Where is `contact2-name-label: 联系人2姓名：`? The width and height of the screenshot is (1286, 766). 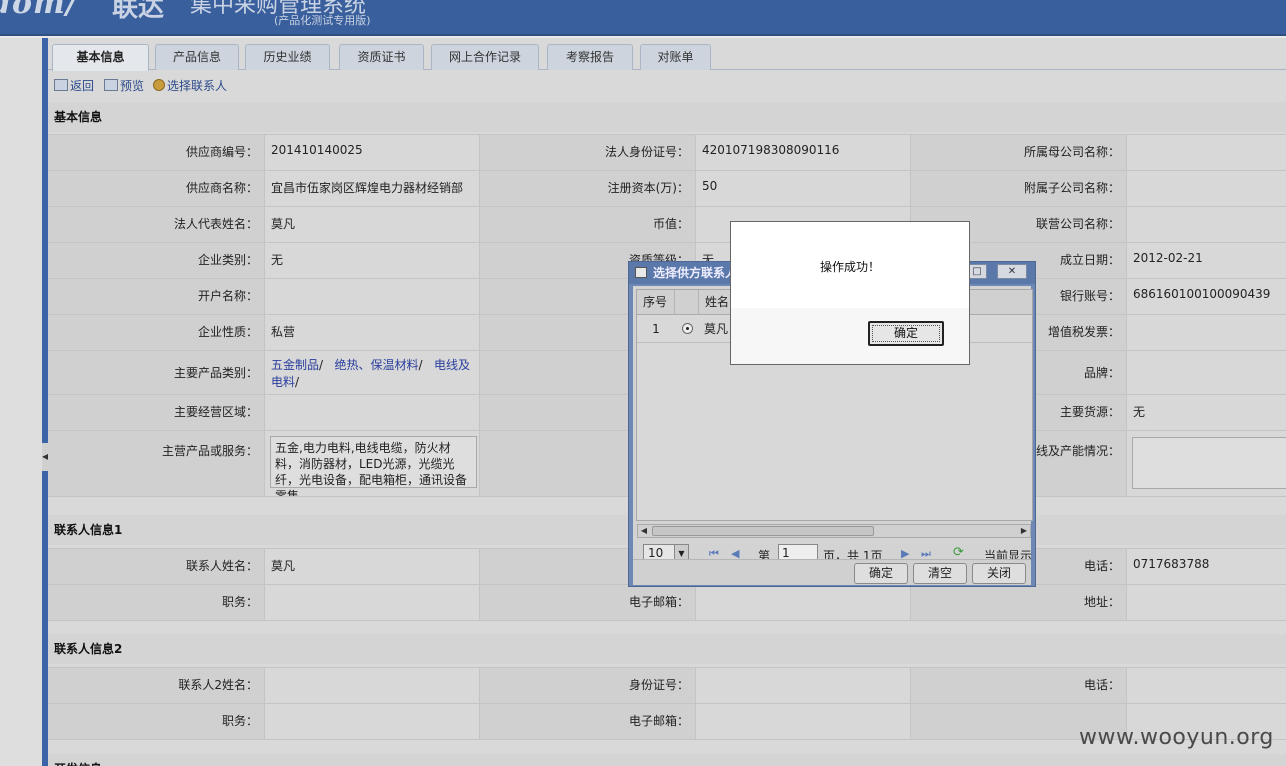 contact2-name-label: 联系人2姓名： is located at coordinates (156, 685).